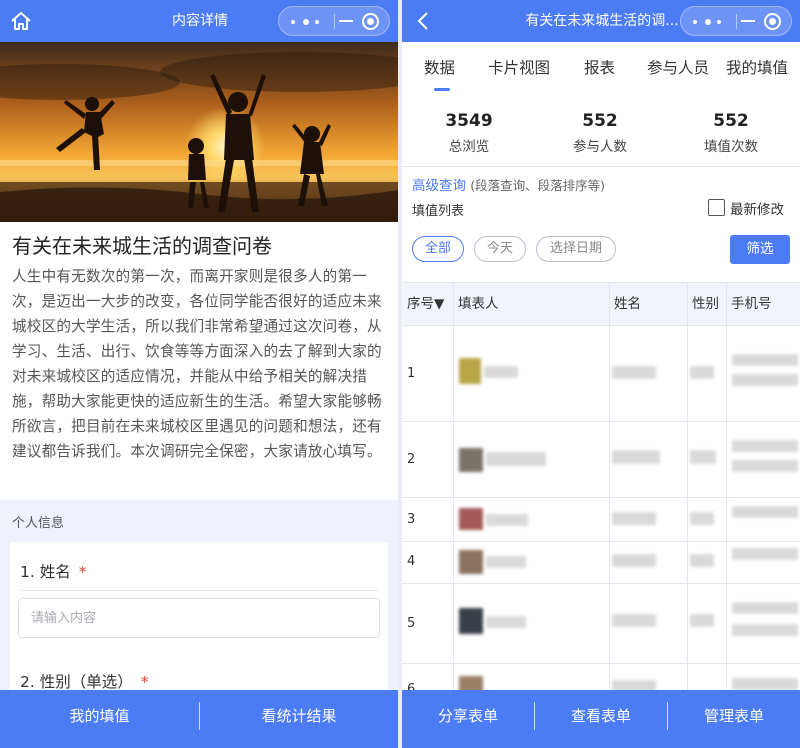  What do you see at coordinates (442, 89) in the screenshot?
I see `active-tab-indicator` at bounding box center [442, 89].